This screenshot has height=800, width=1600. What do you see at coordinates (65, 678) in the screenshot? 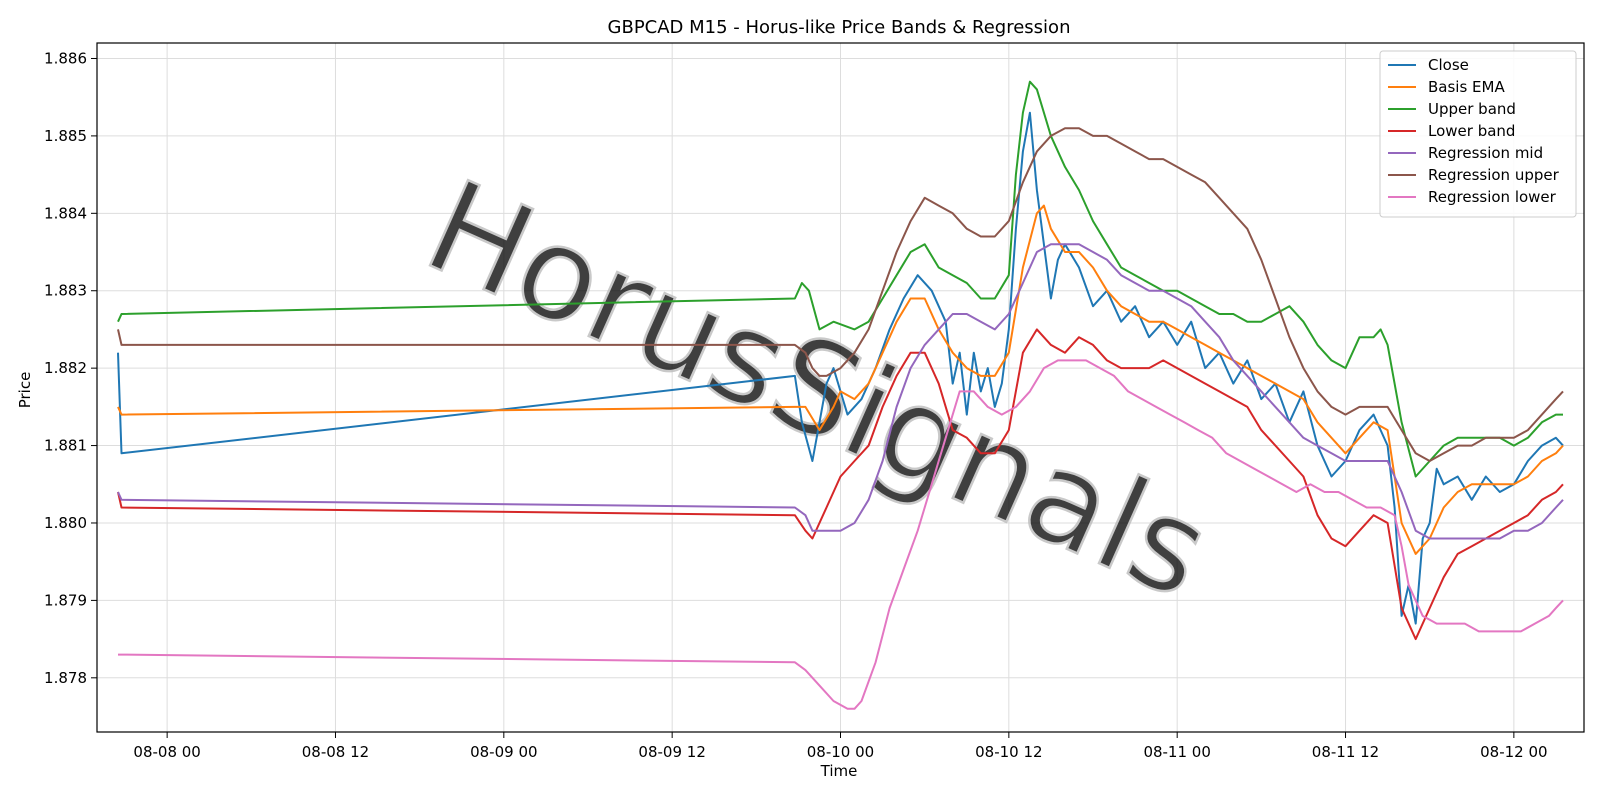
I see `y-tick-label: 1.878` at bounding box center [65, 678].